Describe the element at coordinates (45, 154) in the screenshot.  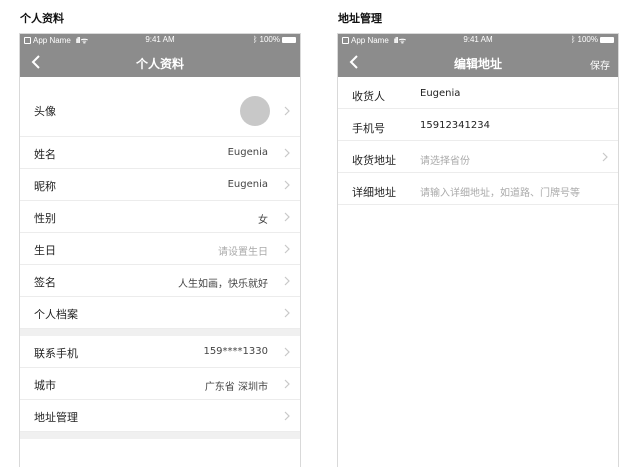
I see `row-label: 姓名` at that location.